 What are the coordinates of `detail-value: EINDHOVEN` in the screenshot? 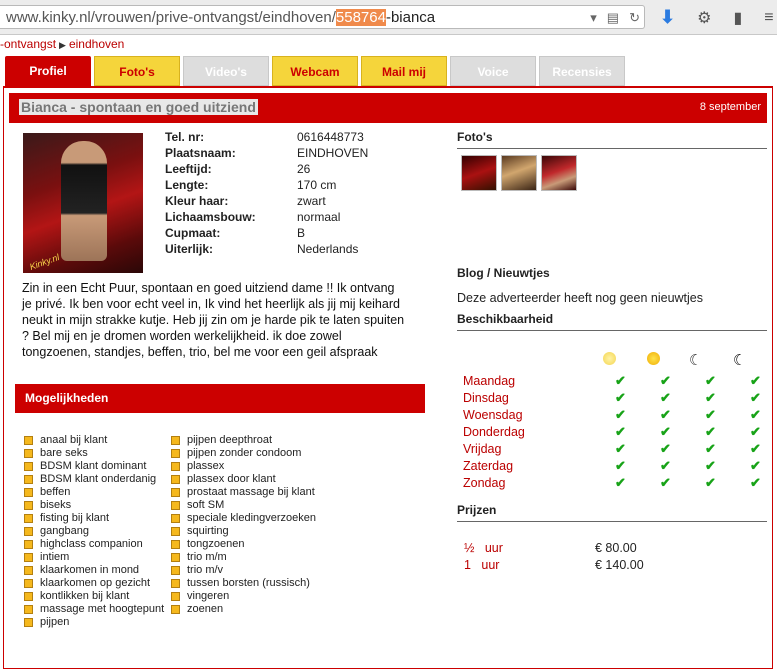 It's located at (333, 153).